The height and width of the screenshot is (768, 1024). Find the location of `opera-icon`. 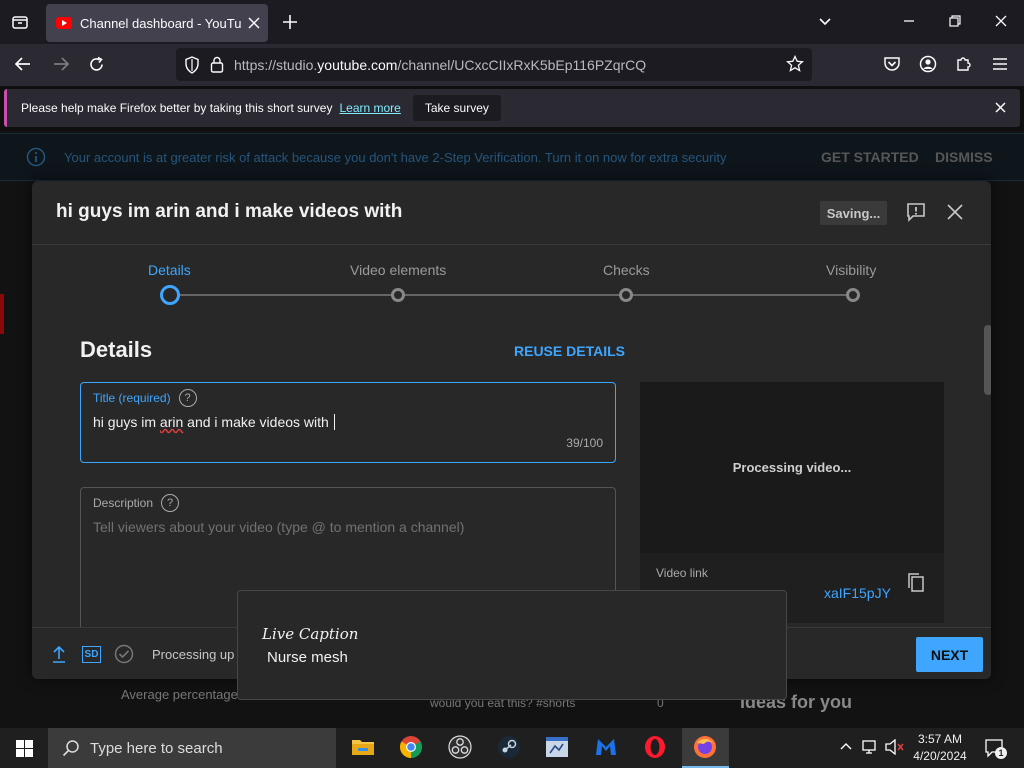

opera-icon is located at coordinates (656, 748).